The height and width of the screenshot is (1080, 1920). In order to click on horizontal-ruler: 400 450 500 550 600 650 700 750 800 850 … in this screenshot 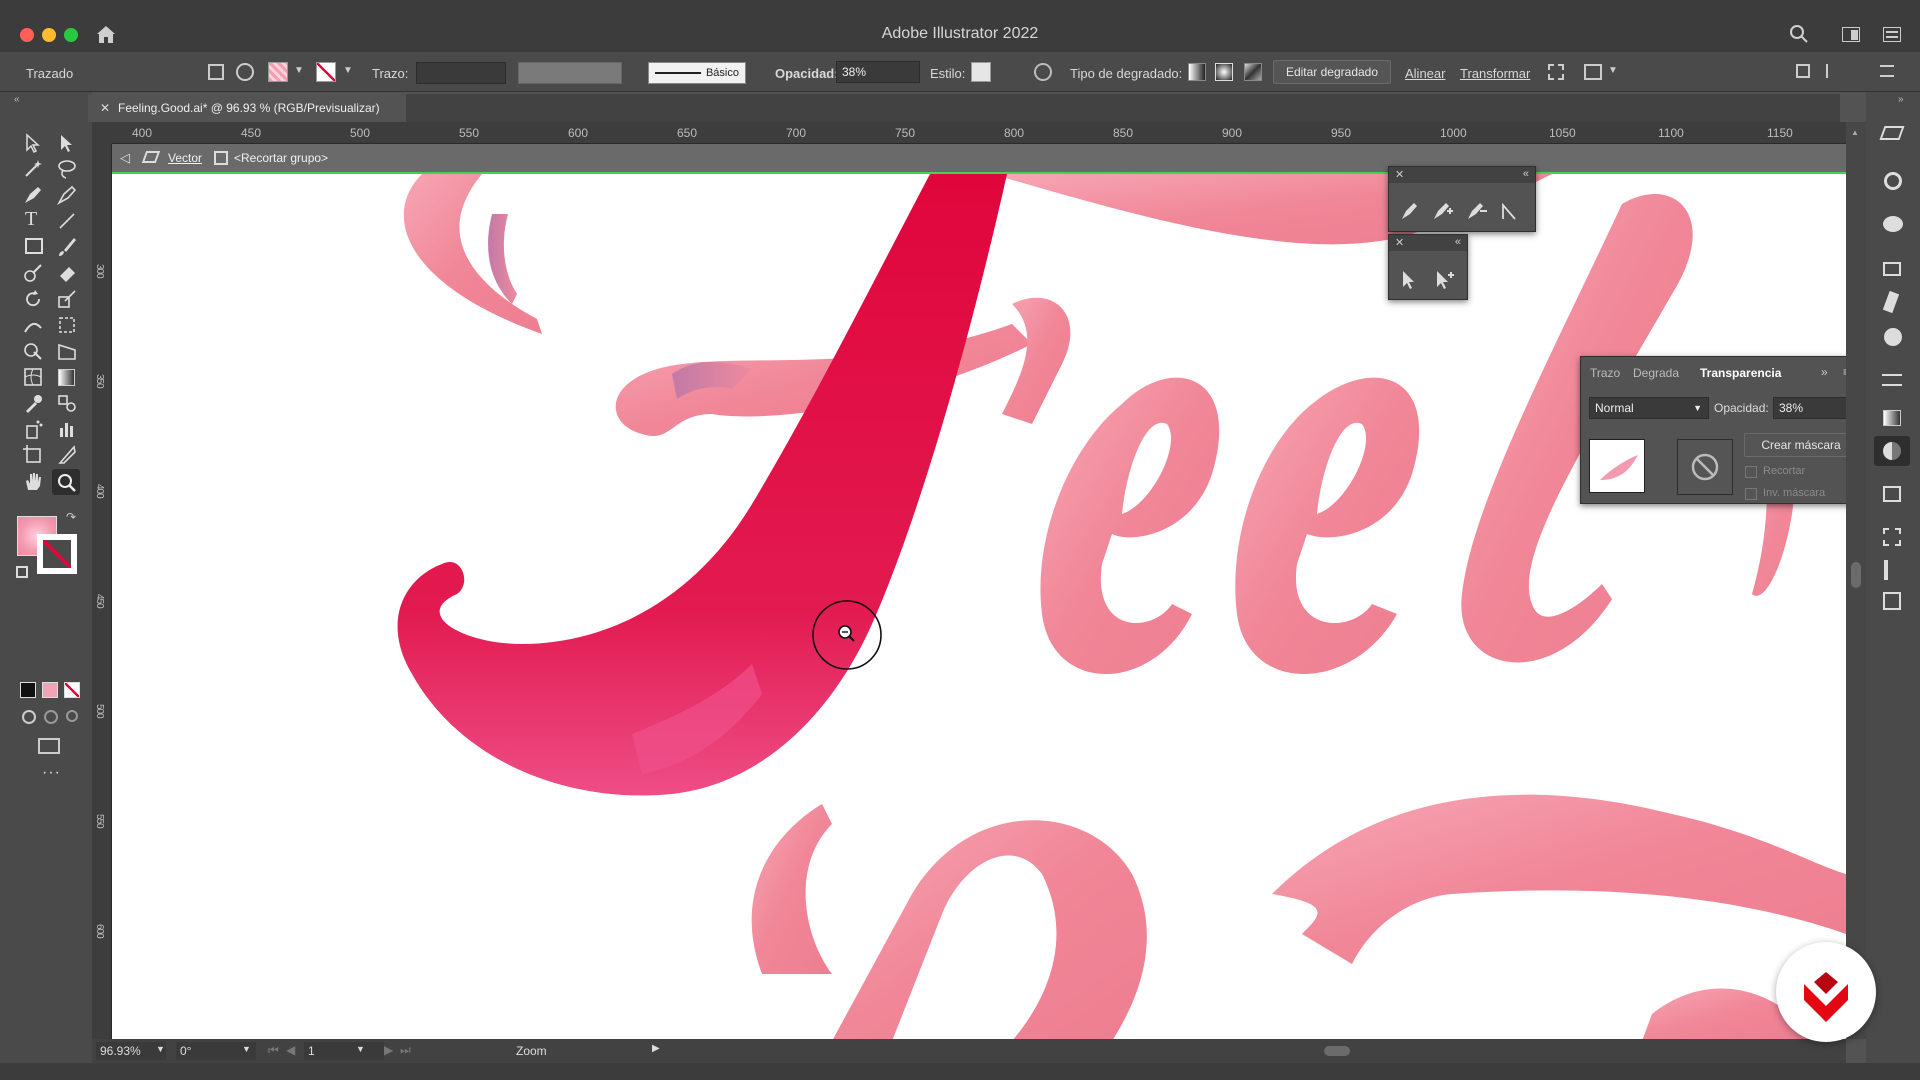, I will do `click(979, 133)`.